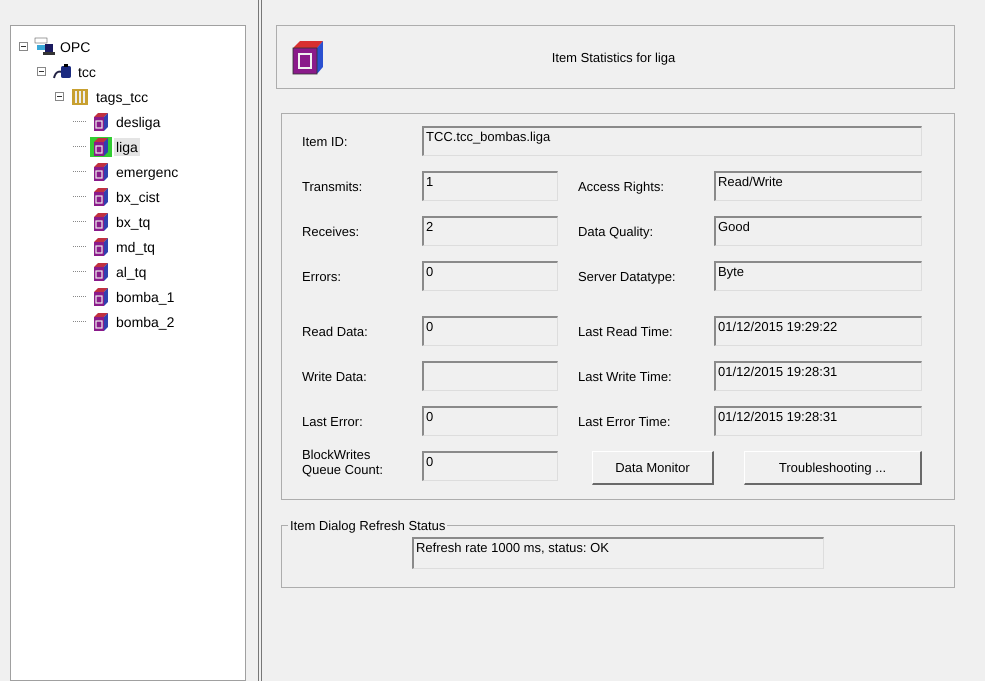  Describe the element at coordinates (653, 468) in the screenshot. I see `data-monitor-button: Data Monitor` at that location.